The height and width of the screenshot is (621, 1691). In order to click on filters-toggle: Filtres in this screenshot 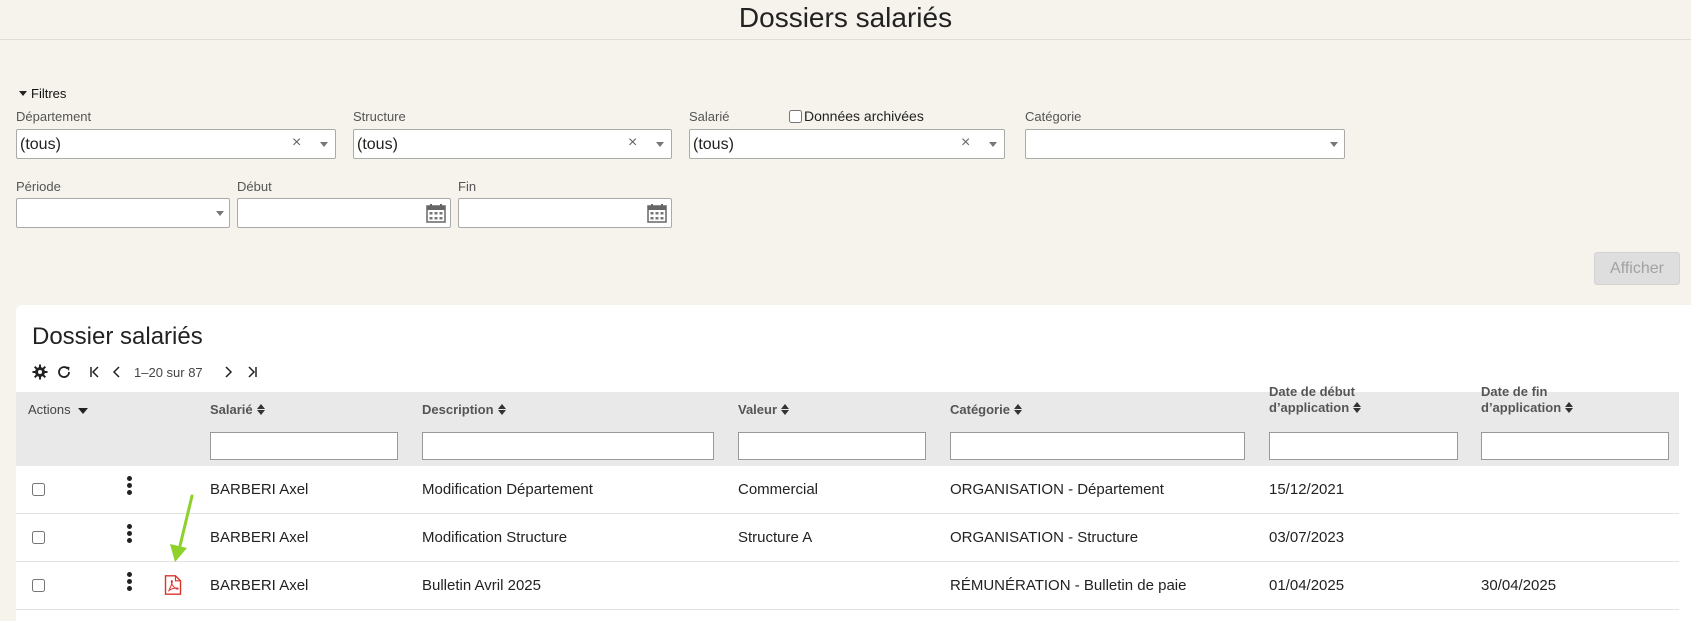, I will do `click(42, 93)`.